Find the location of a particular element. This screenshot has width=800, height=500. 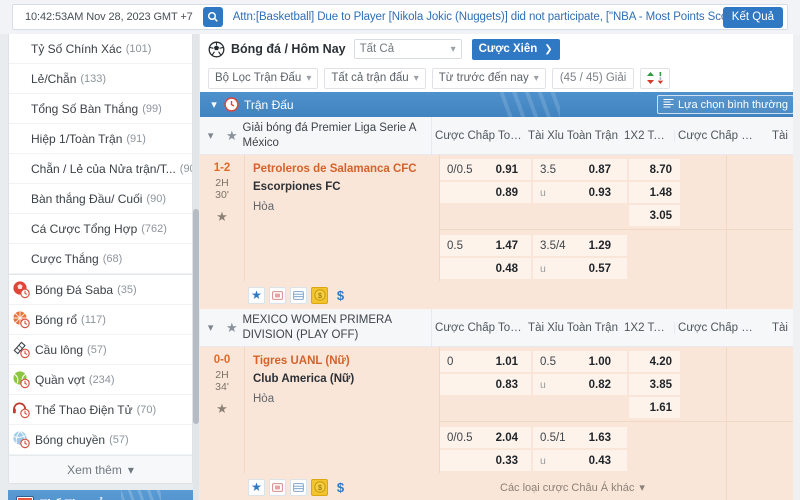

odds-row: 0/0.5 0.91 3.5 0.87 8.70 is located at coordinates (620, 169).